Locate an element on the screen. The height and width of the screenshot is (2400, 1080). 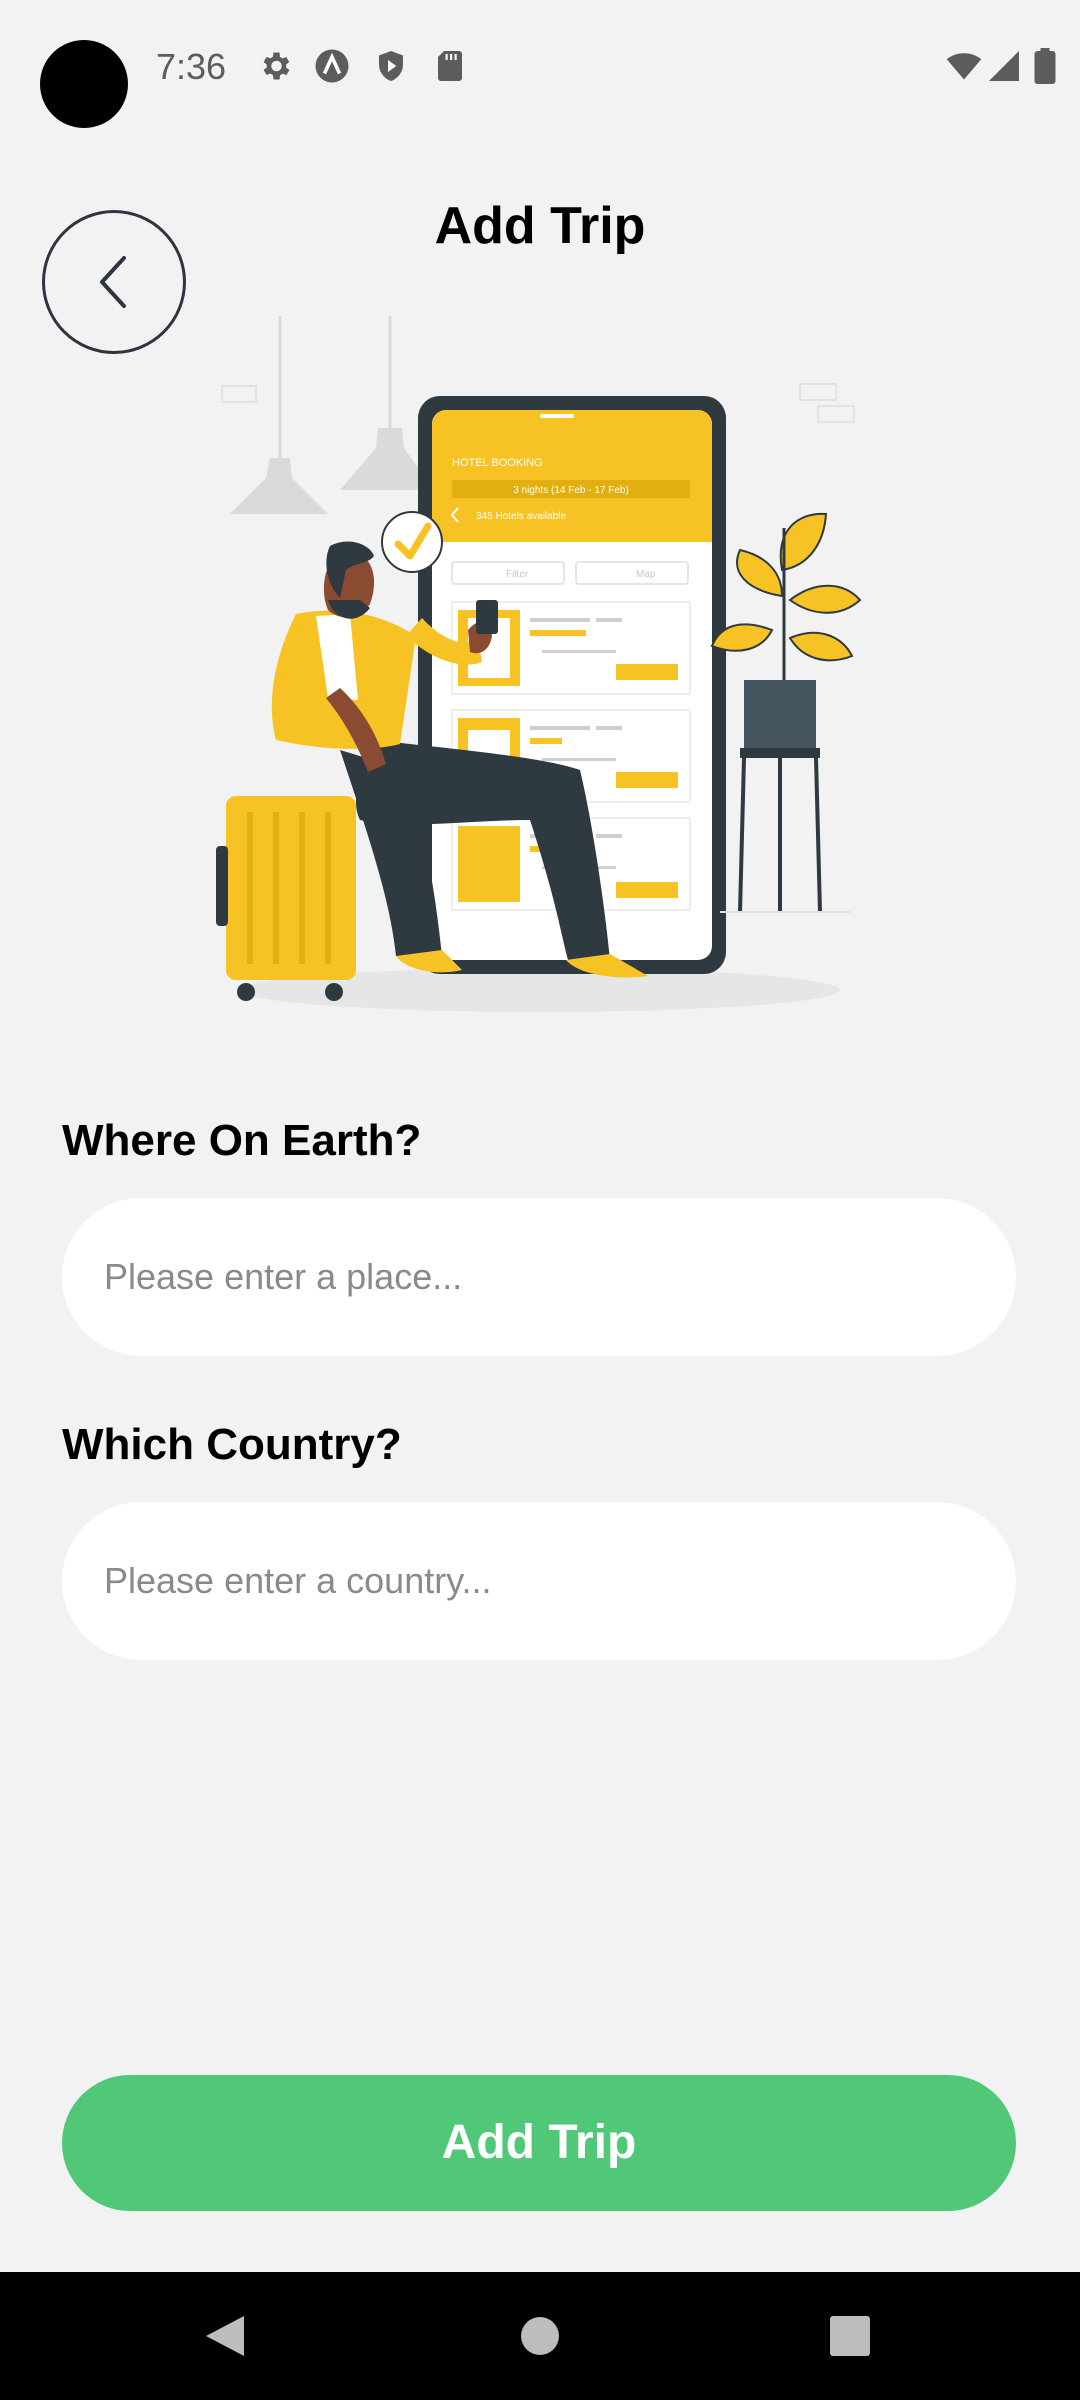
chevron-left-icon is located at coordinates (113, 282).